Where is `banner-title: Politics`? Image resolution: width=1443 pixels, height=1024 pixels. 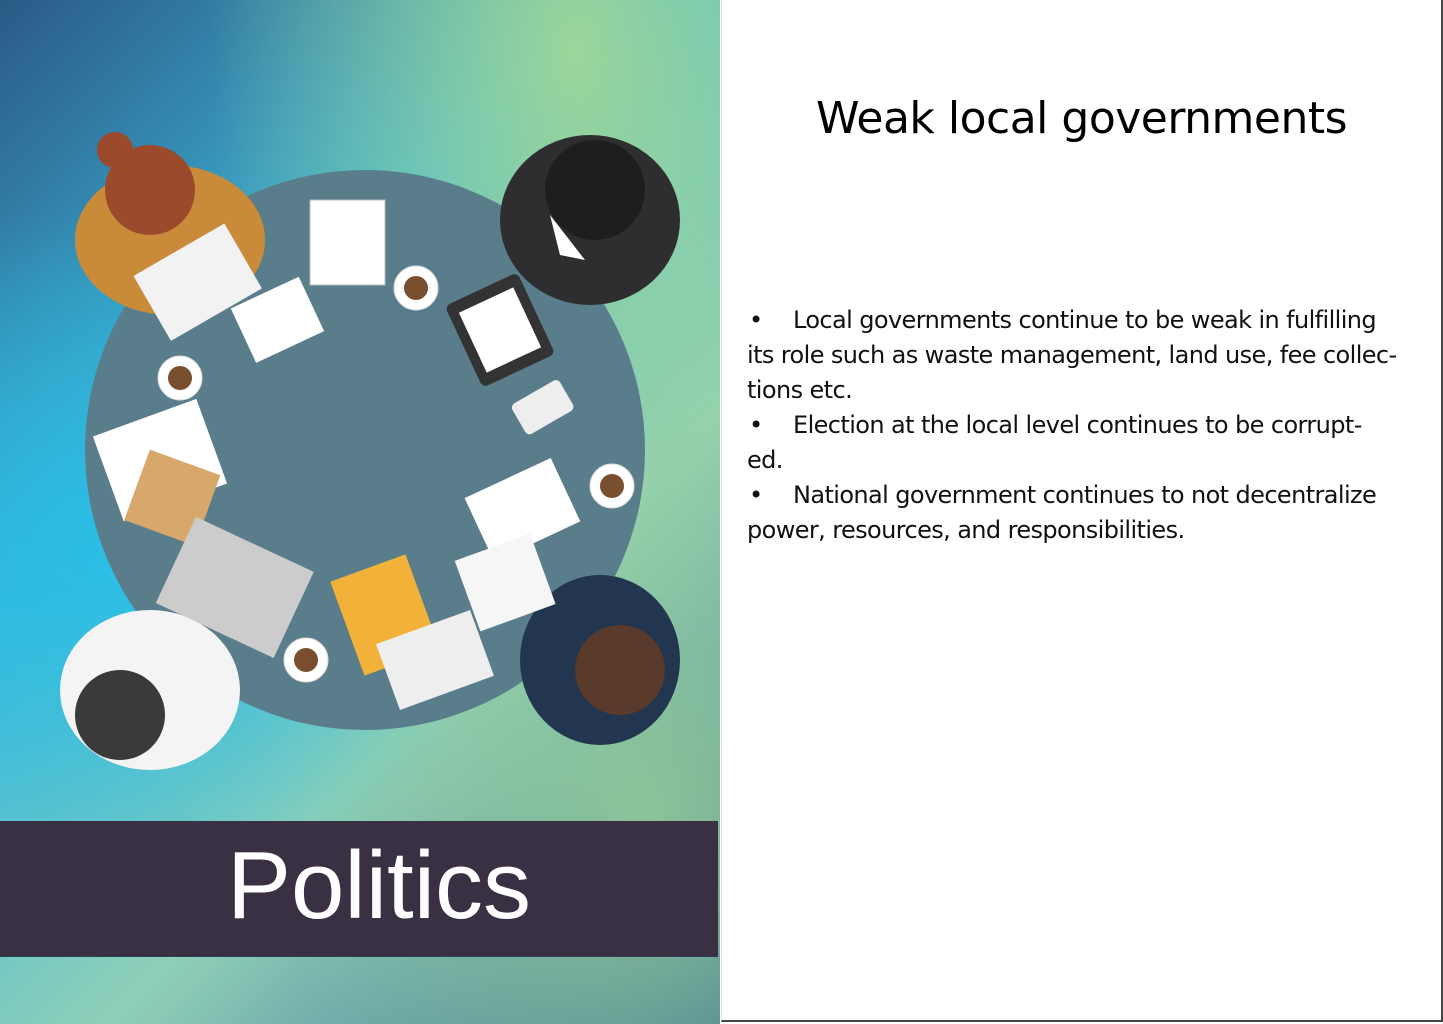 banner-title: Politics is located at coordinates (379, 885).